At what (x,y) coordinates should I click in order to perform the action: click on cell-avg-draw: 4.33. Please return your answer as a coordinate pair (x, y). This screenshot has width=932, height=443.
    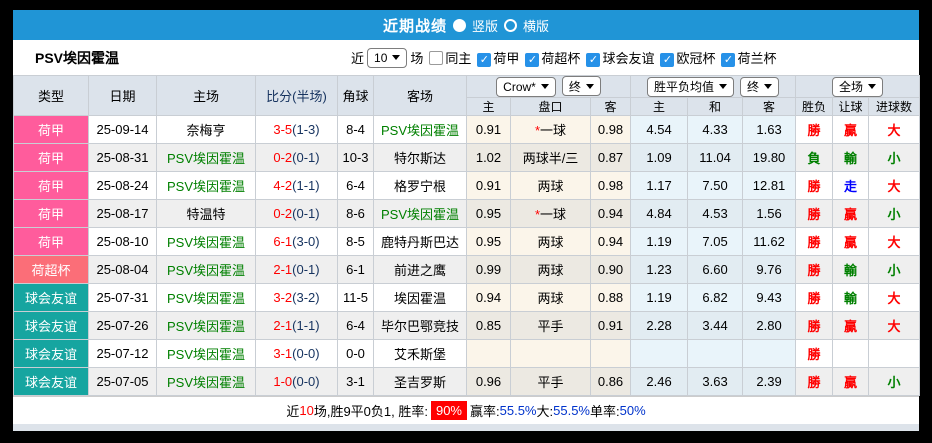
    Looking at the image, I should click on (715, 129).